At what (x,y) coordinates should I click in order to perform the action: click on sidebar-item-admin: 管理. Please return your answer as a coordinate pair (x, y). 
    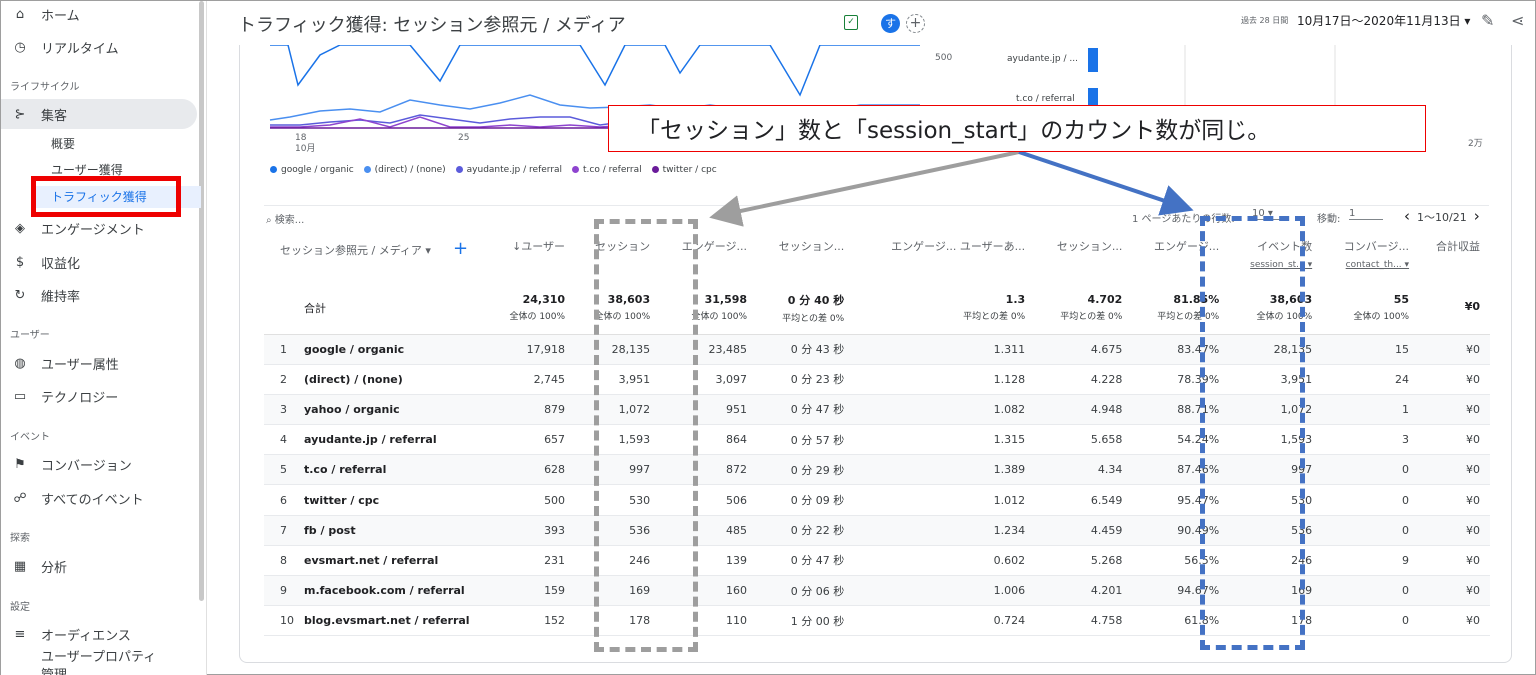
    Looking at the image, I should click on (54, 670).